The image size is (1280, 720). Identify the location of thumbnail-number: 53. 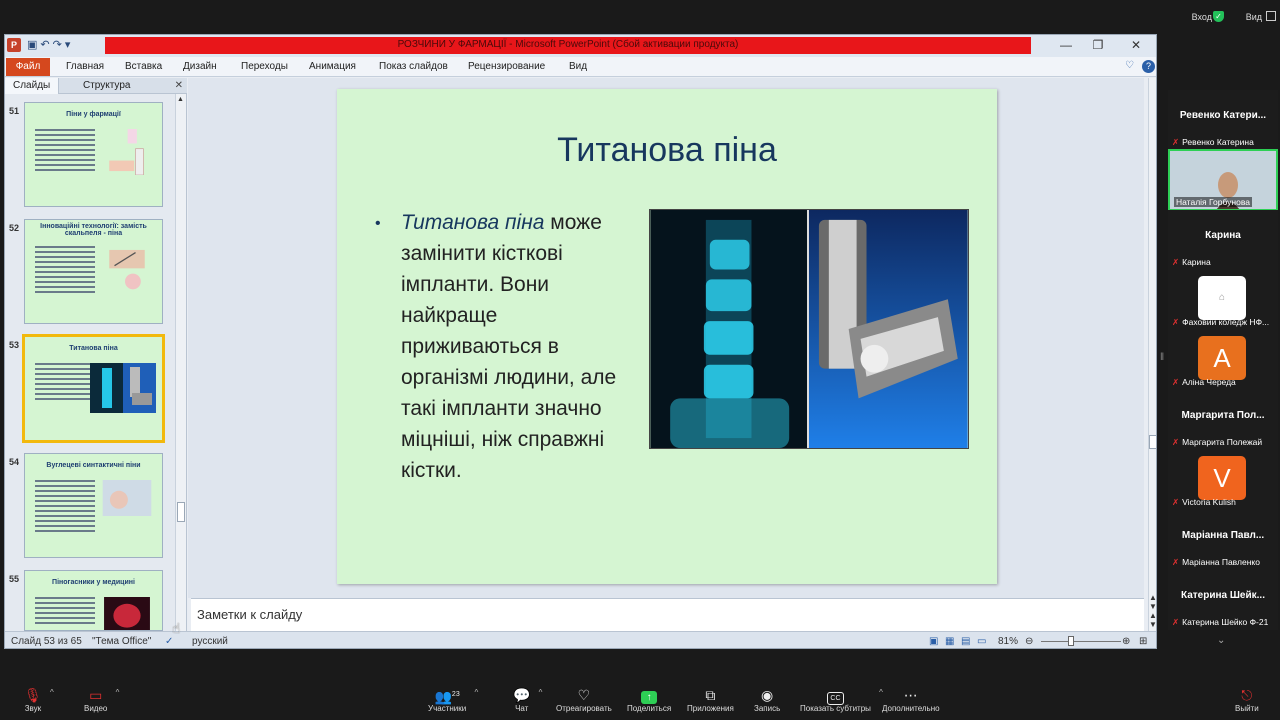
(14, 345).